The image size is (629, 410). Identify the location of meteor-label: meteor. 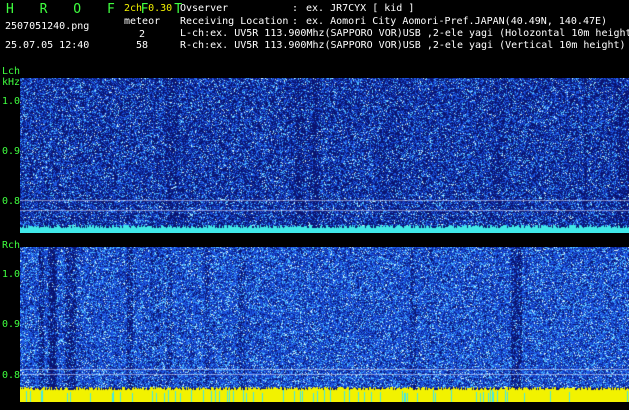
(142, 21).